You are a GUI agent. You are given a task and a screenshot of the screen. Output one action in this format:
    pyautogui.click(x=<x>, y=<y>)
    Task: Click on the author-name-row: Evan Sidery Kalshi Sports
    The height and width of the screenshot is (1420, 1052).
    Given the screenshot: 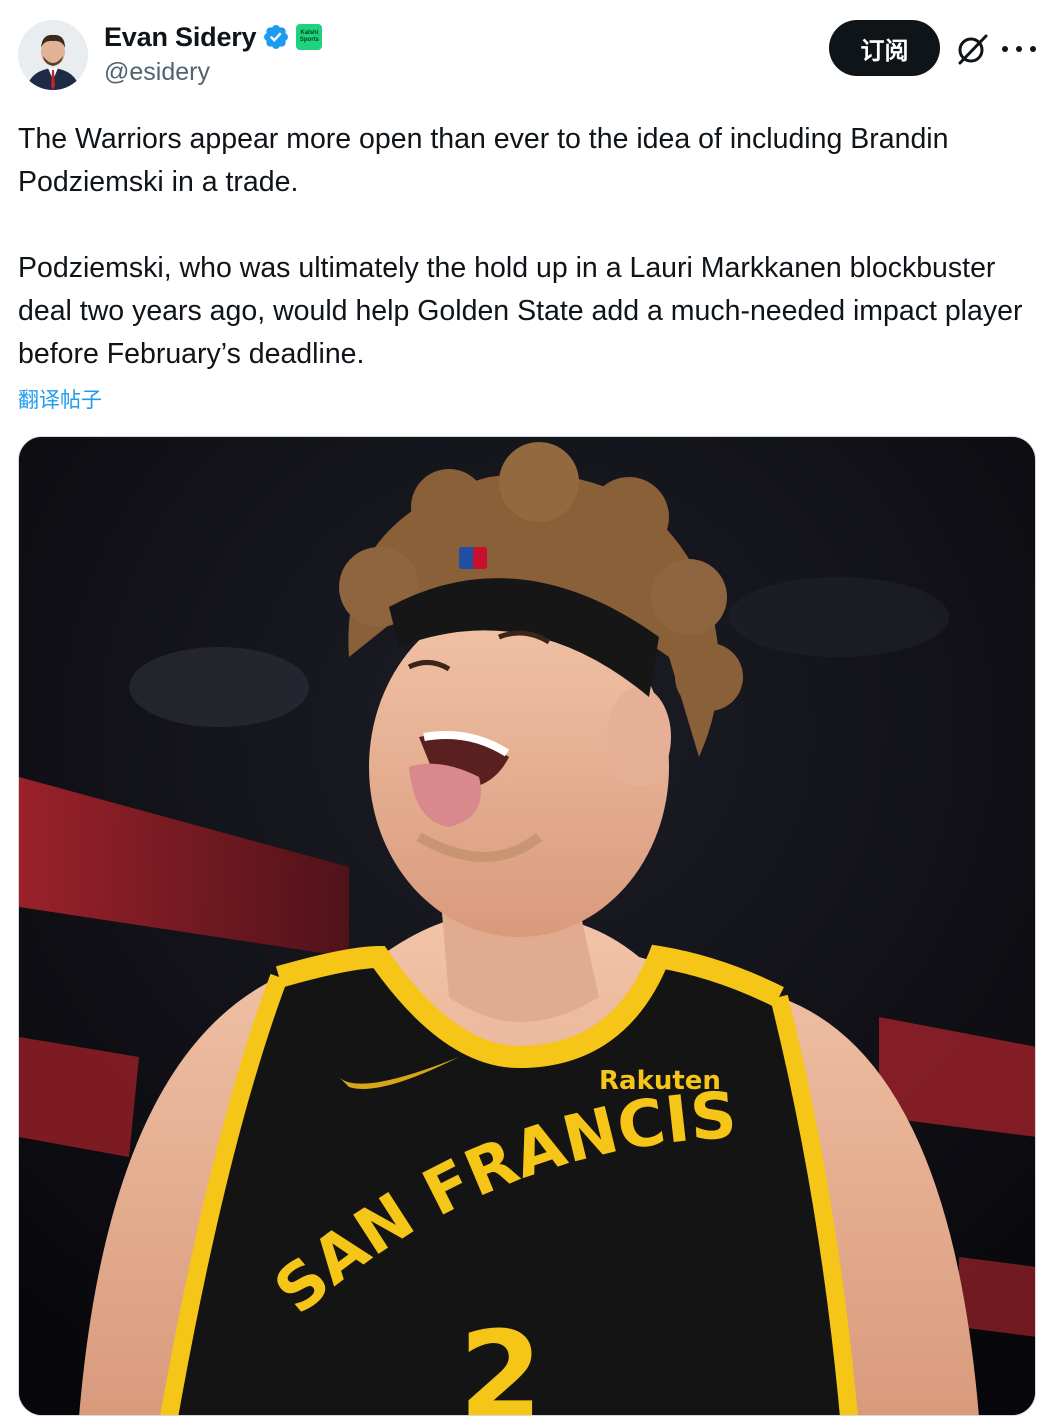 What is the action you would take?
    pyautogui.click(x=213, y=37)
    